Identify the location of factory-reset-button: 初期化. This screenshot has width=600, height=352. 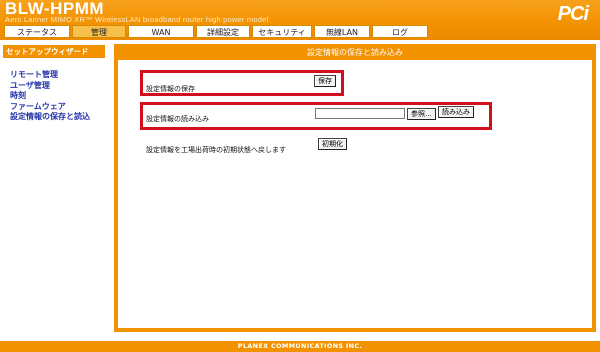
(332, 144).